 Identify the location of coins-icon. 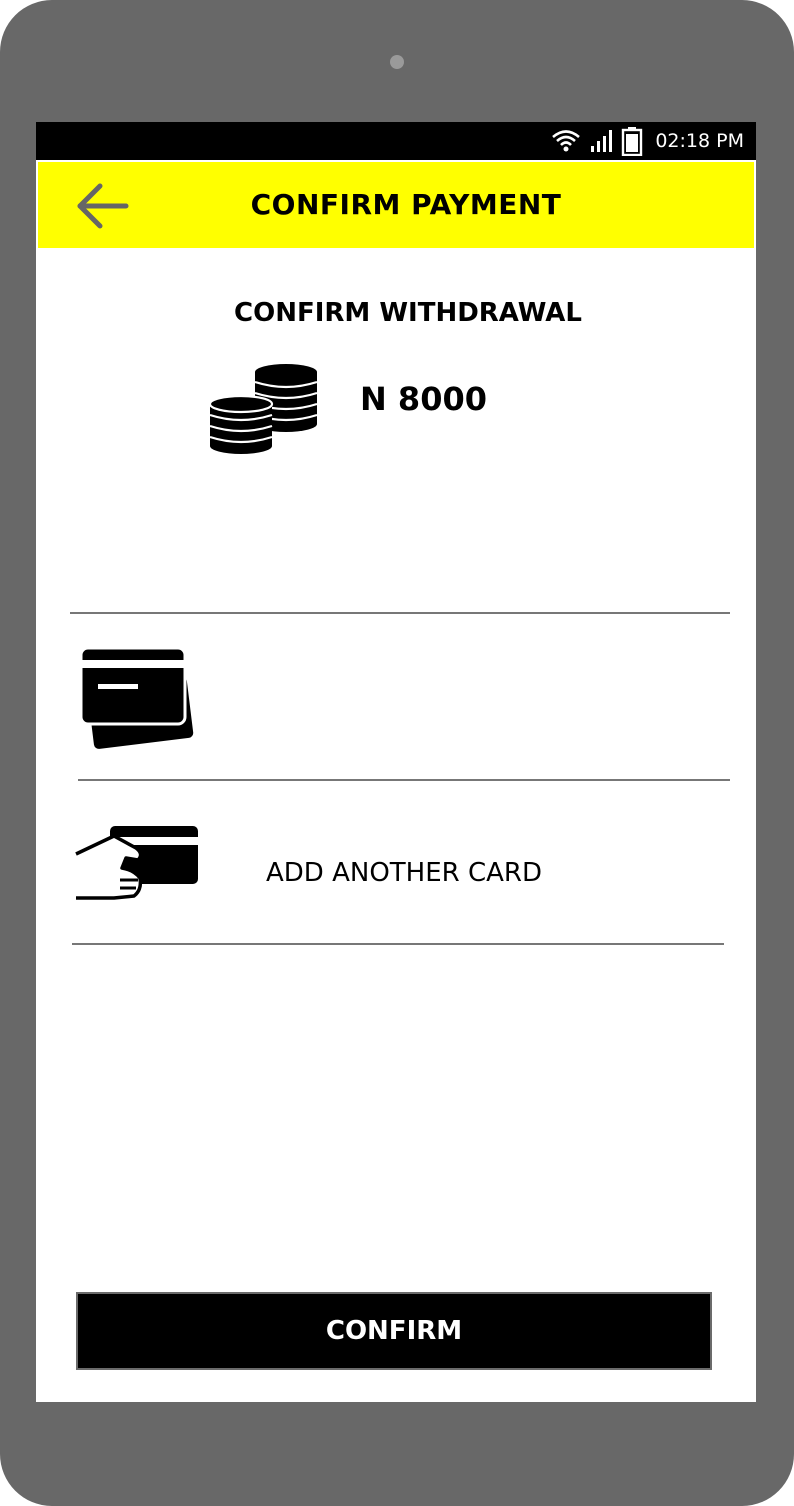
(263, 409).